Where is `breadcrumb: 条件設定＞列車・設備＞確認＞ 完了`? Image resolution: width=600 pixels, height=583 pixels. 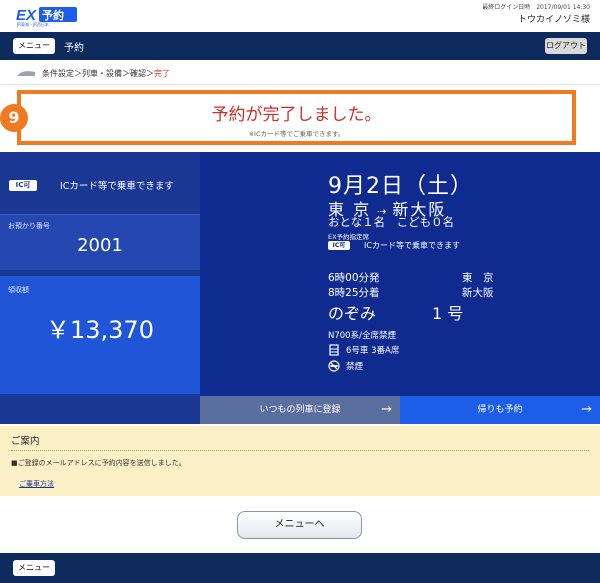
breadcrumb: 条件設定＞列車・設備＞確認＞ 完了 is located at coordinates (93, 73).